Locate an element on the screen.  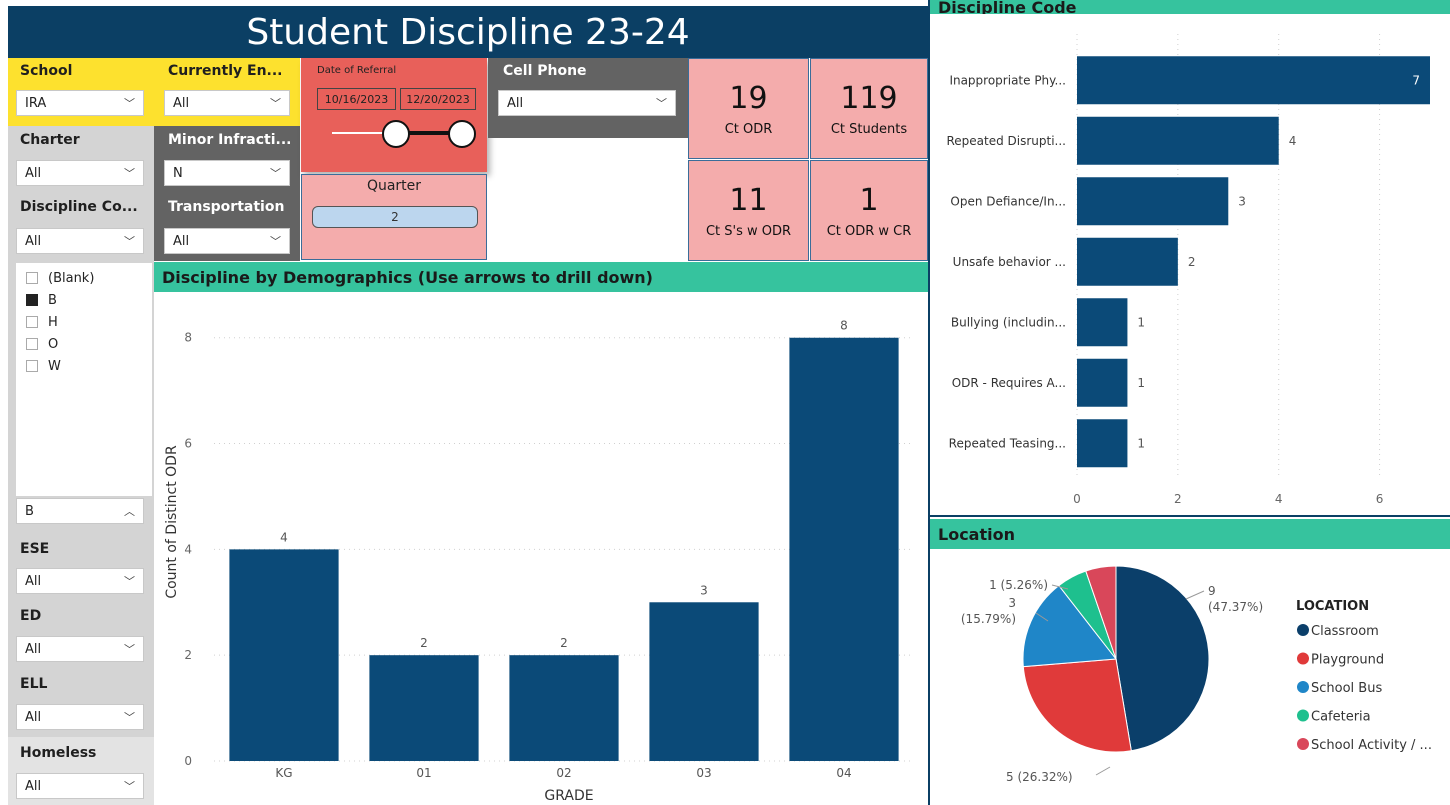
legend-label: School Bus is located at coordinates (1346, 688).